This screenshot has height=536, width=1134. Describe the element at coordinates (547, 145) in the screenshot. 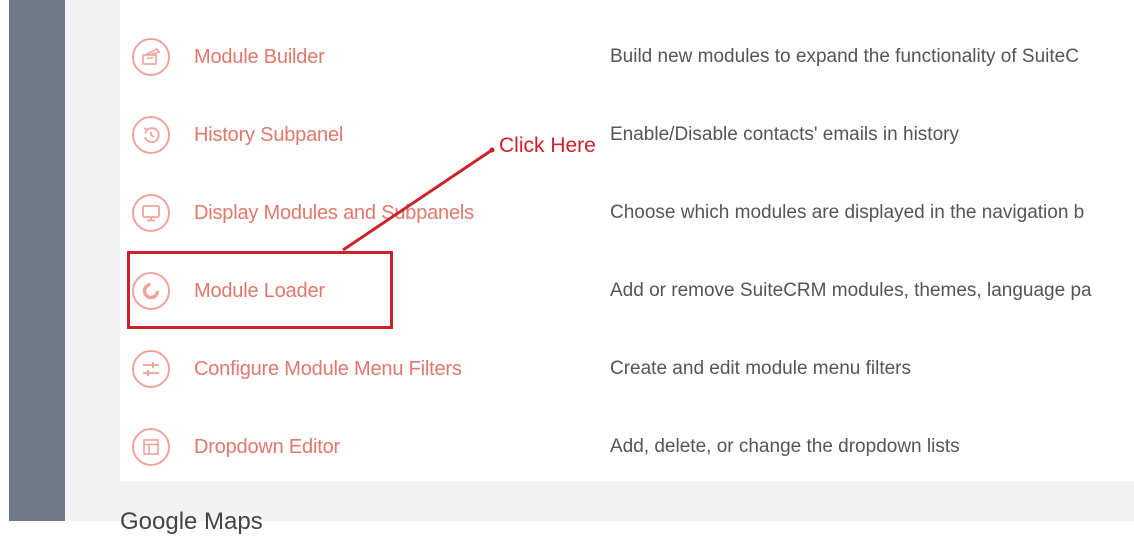

I see `annotation-label: Click Here` at that location.